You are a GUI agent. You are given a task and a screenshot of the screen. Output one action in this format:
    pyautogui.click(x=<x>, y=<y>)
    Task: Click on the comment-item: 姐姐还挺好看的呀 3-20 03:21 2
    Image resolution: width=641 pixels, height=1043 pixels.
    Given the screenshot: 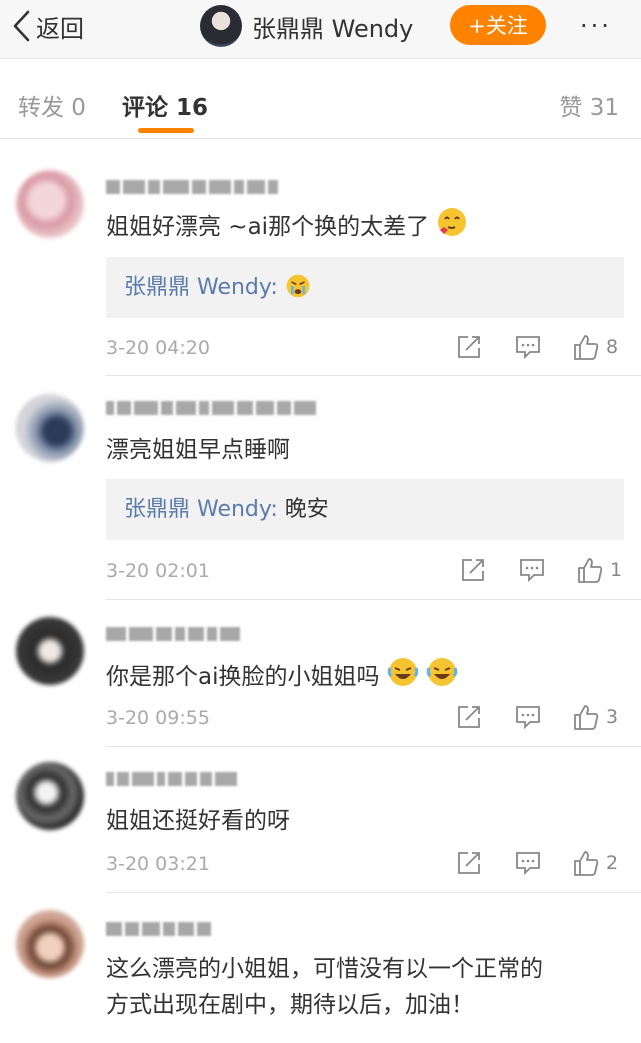 What is the action you would take?
    pyautogui.click(x=320, y=820)
    